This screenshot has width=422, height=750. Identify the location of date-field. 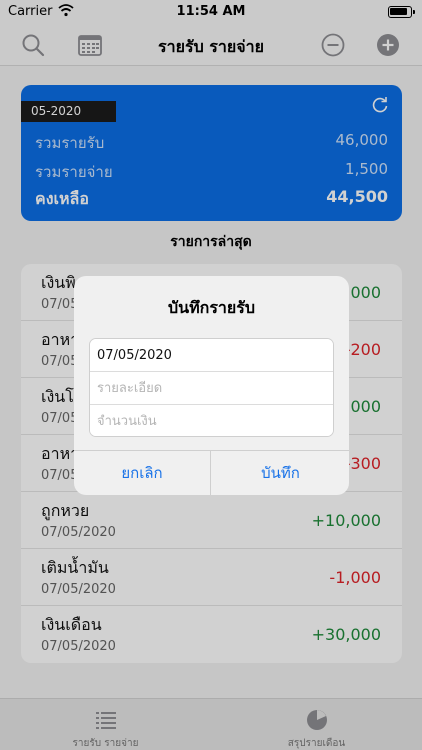
(211, 355).